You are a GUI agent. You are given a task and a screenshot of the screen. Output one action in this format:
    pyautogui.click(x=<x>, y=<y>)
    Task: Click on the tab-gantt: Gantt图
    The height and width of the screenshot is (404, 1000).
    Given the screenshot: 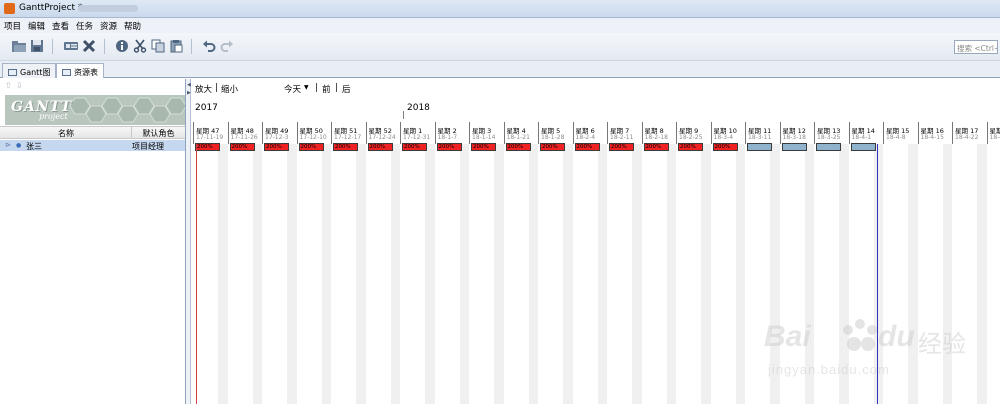 What is the action you would take?
    pyautogui.click(x=29, y=70)
    